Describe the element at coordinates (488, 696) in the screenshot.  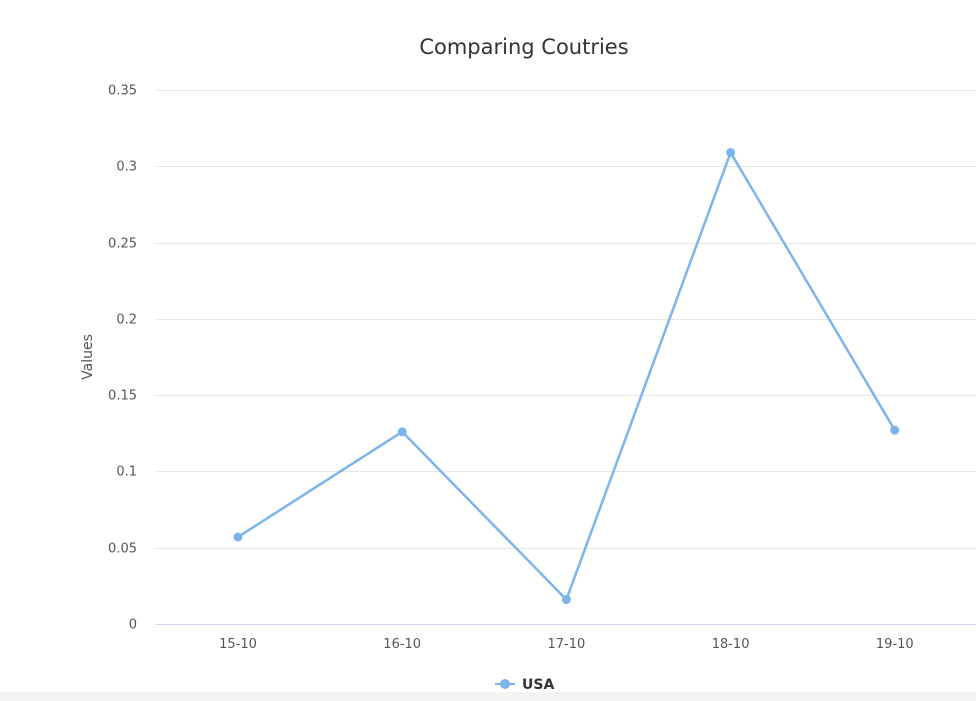
I see `bottom-scroll-strip` at that location.